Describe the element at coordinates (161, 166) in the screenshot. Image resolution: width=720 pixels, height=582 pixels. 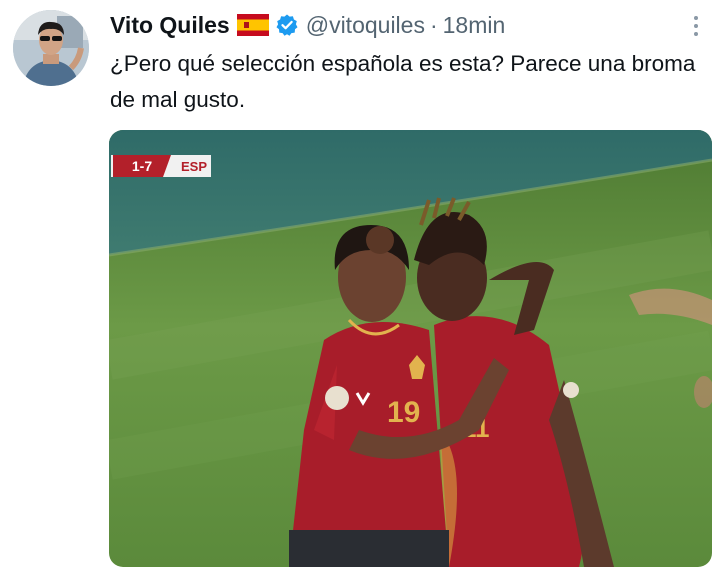
I see `score-badge: 1-7 ESP` at that location.